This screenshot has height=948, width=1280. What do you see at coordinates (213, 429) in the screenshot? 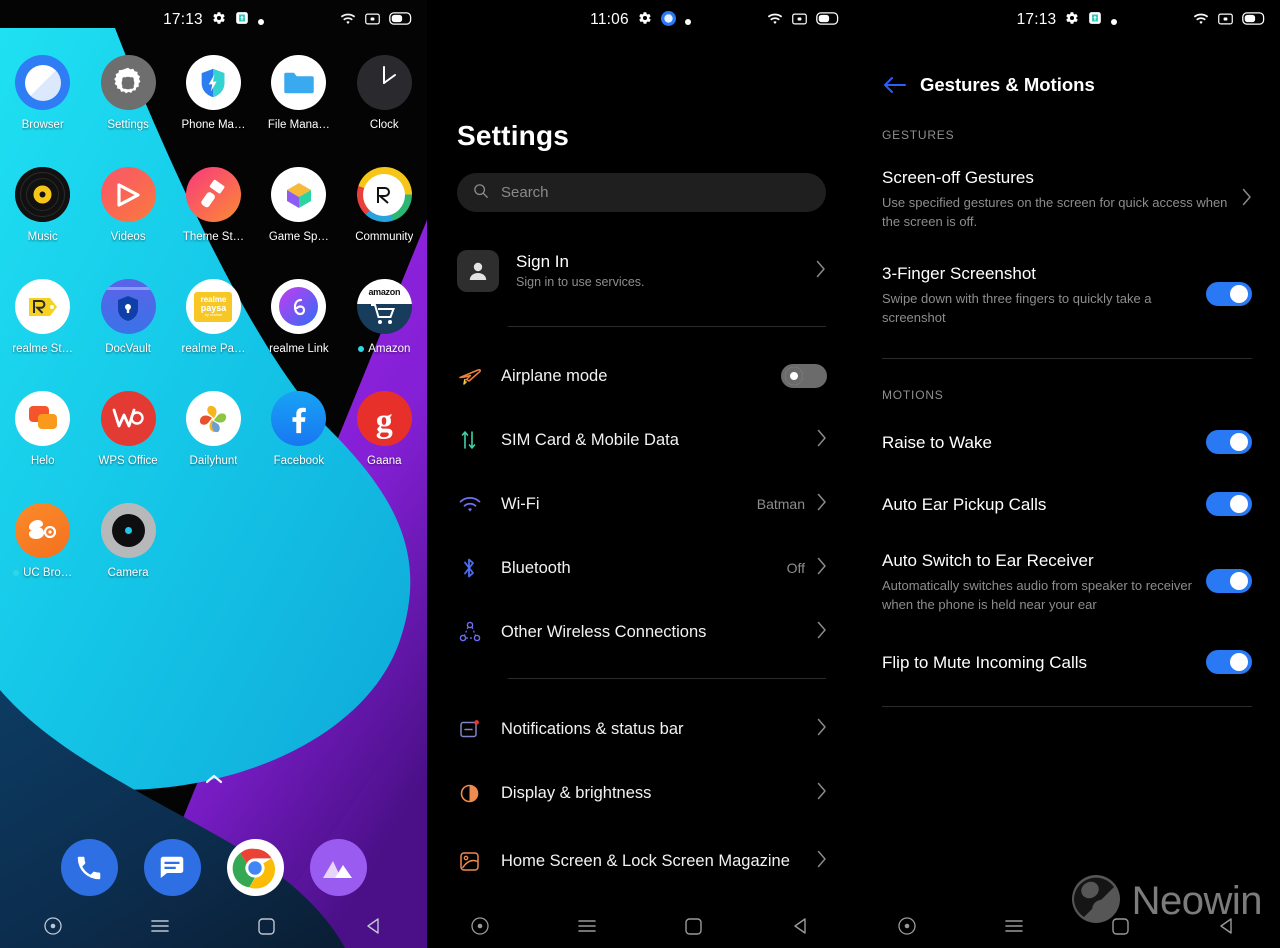
I see `app-dailyhunt: Dailyhunt` at bounding box center [213, 429].